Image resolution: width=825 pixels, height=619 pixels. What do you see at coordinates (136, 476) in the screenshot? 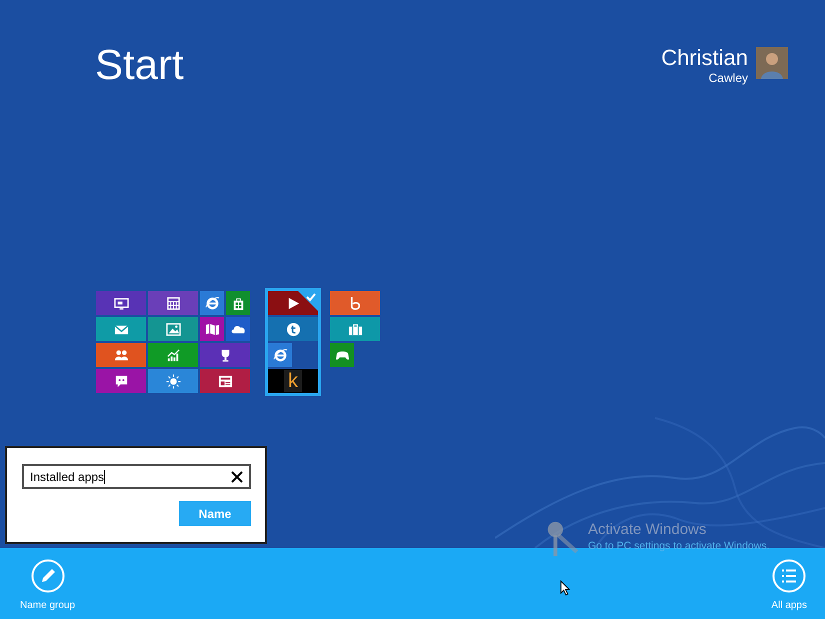
I see `group-name-field: Installed apps` at bounding box center [136, 476].